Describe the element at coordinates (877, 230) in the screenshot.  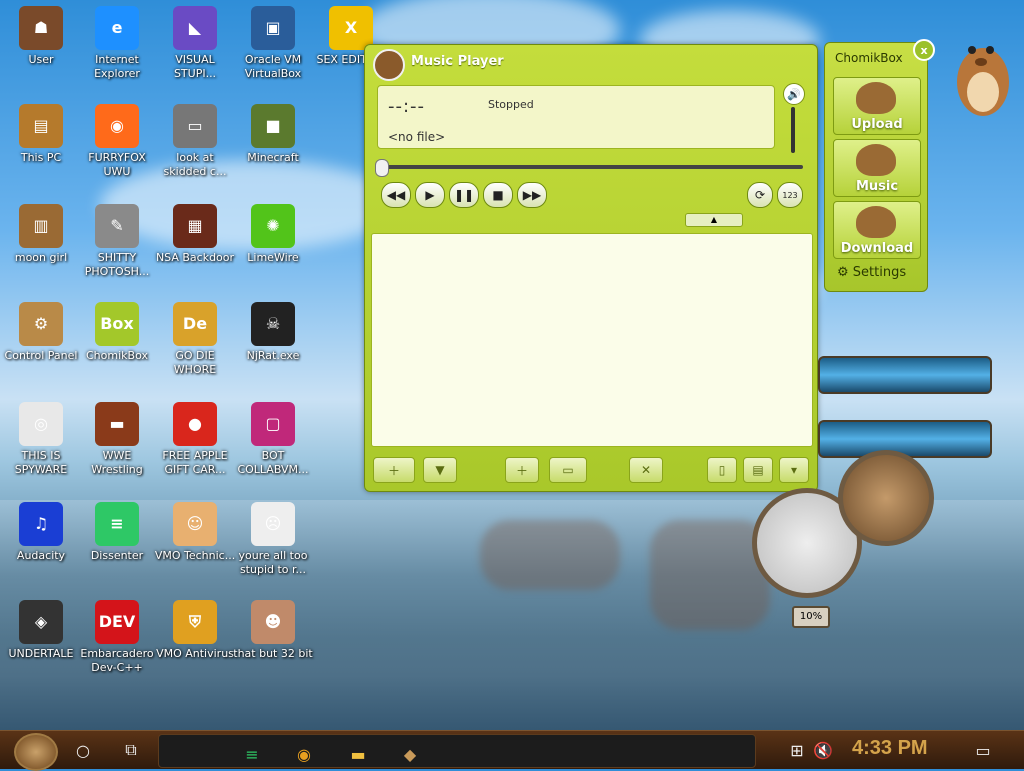
I see `download-button: Download` at that location.